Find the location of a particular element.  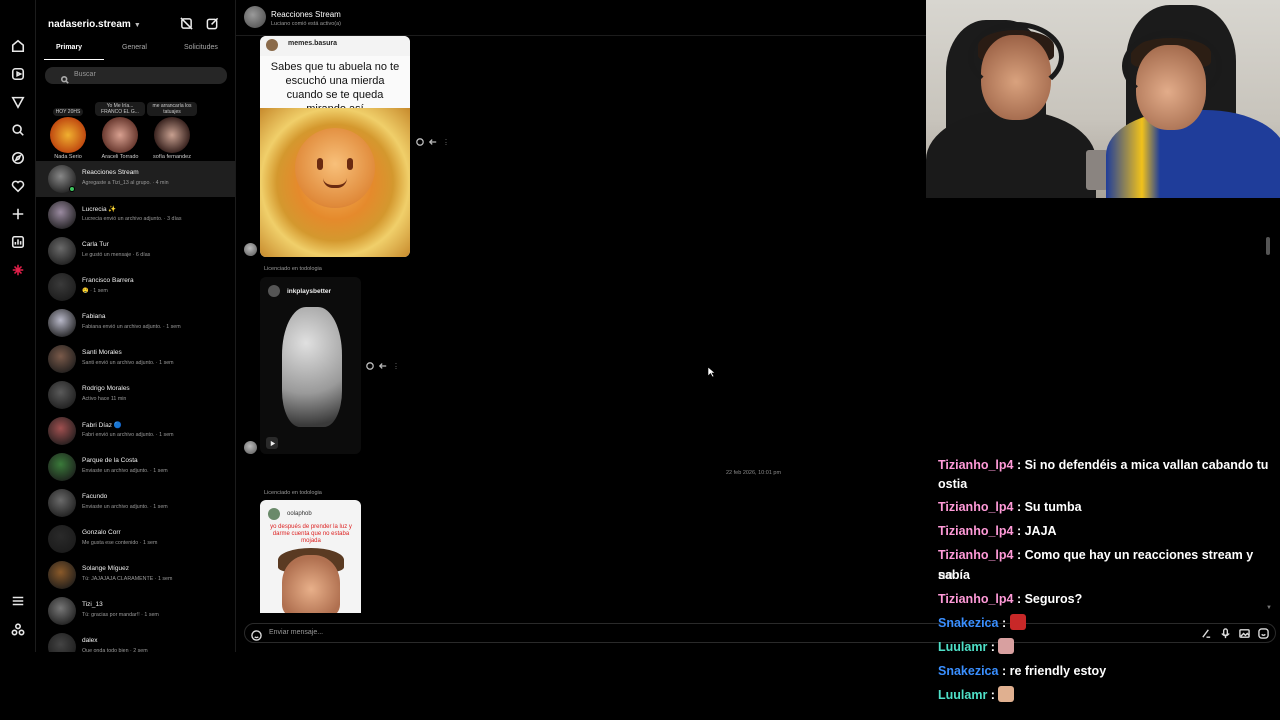

thread-preview: Santi envió un archivo adjunto. · 1 sem is located at coordinates (128, 363).